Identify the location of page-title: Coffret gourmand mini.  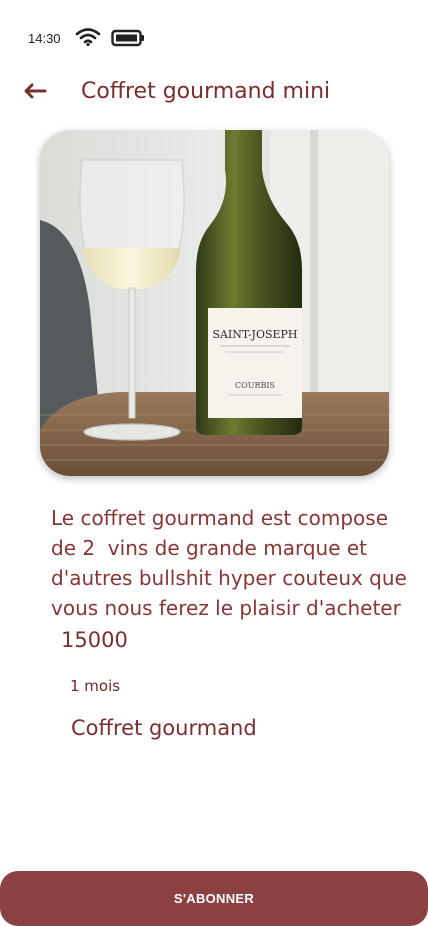
(206, 91).